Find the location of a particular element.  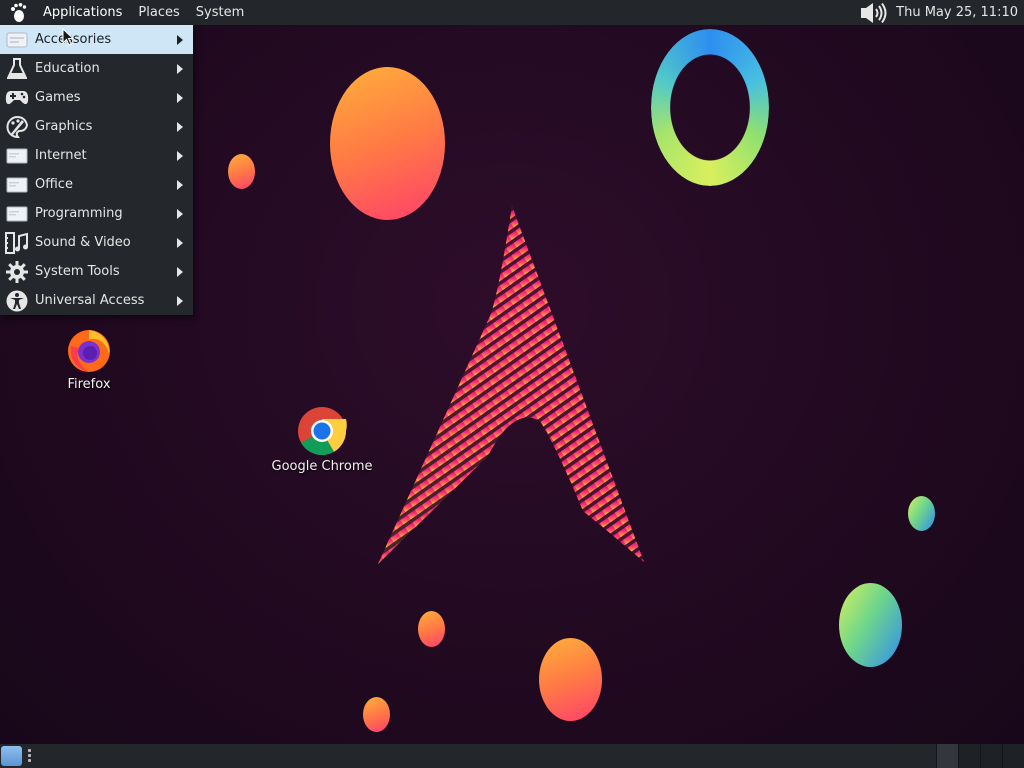

internet-icon is located at coordinates (17, 156).